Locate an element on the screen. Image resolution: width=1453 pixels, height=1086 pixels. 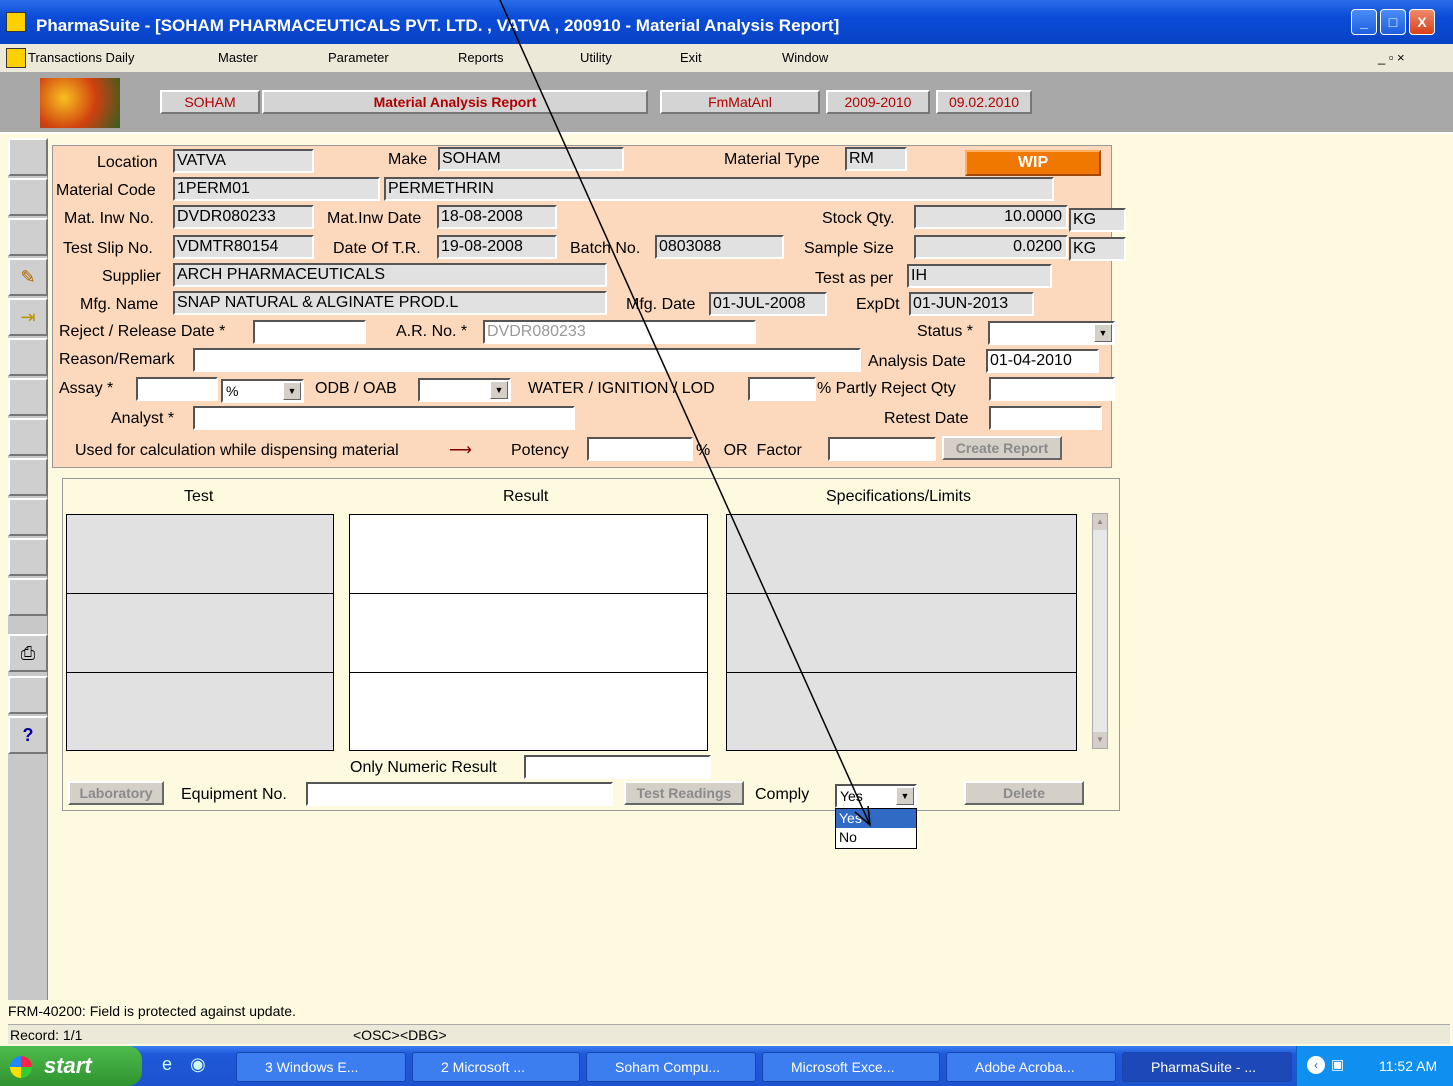
clock: 11:52 AM is located at coordinates (1408, 1066).